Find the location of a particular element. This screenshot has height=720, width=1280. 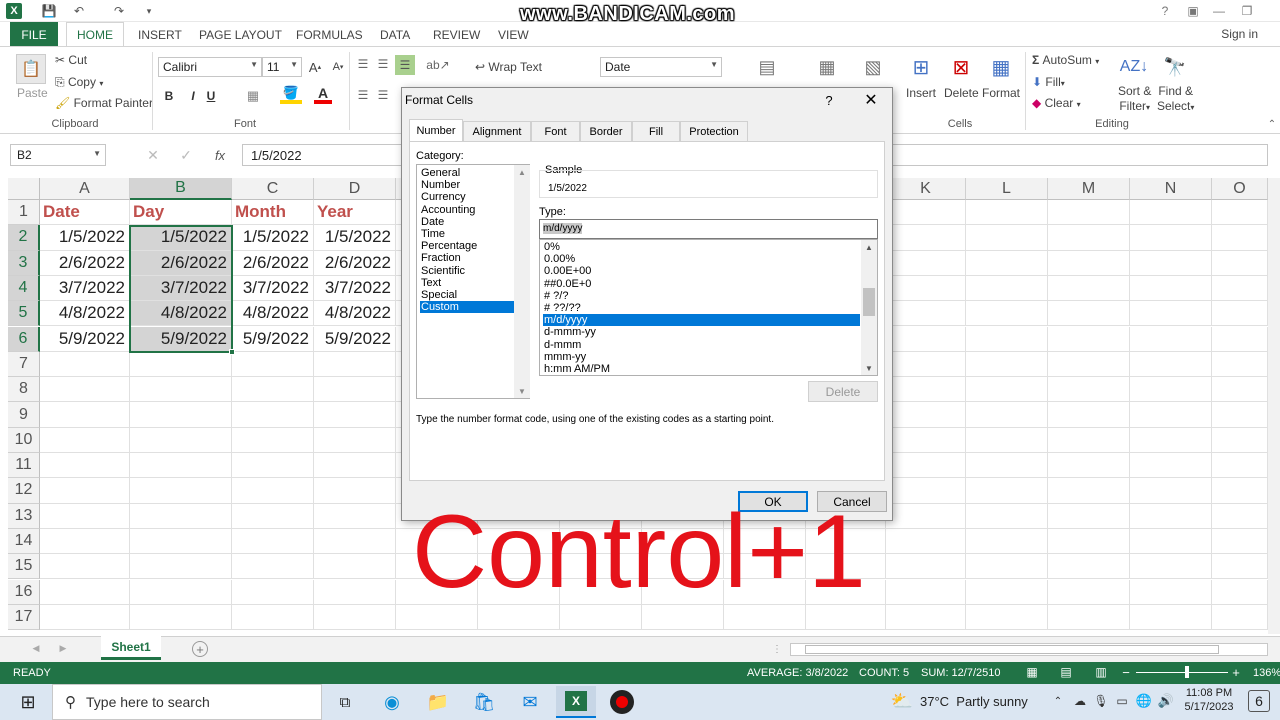

category-item-custom: Custom is located at coordinates (467, 307).